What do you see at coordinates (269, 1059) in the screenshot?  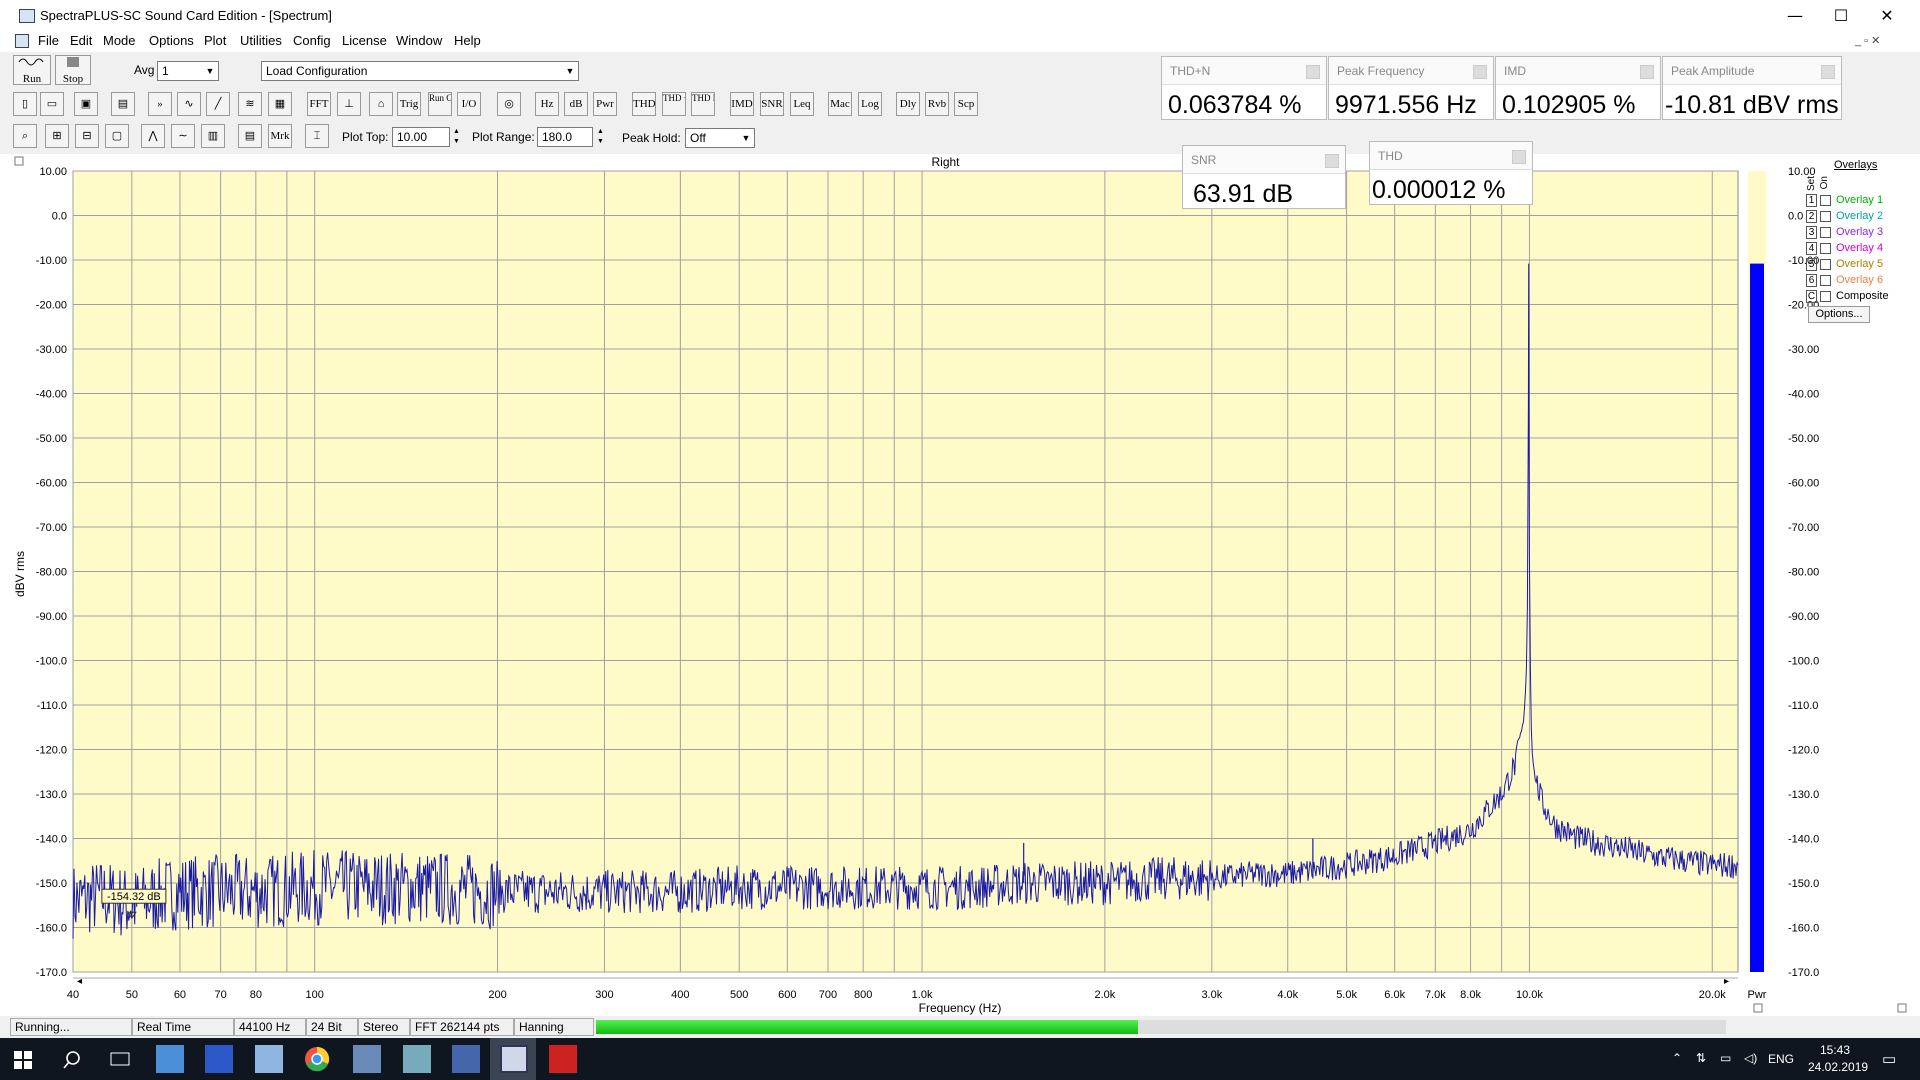 I see `notepad-app-icon` at bounding box center [269, 1059].